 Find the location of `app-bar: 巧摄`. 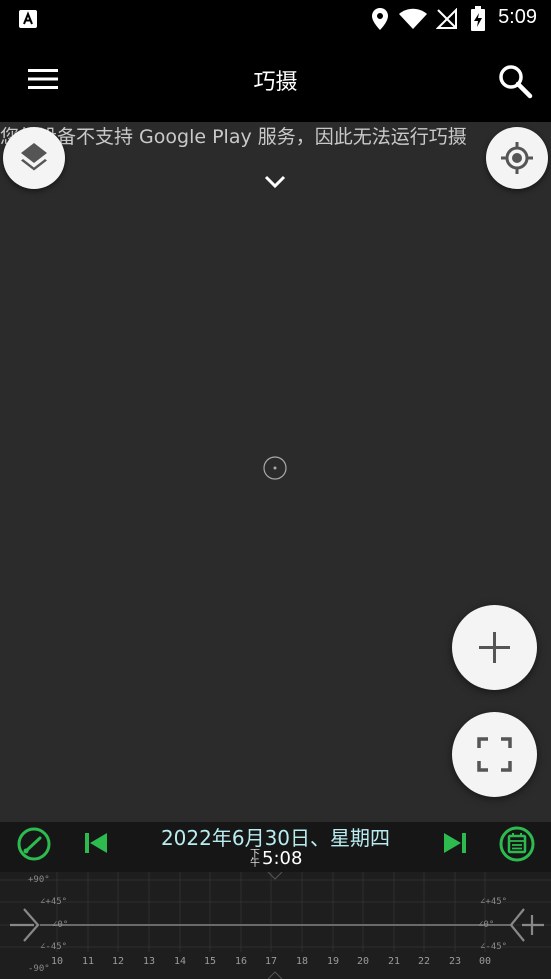

app-bar: 巧摄 is located at coordinates (275, 80).